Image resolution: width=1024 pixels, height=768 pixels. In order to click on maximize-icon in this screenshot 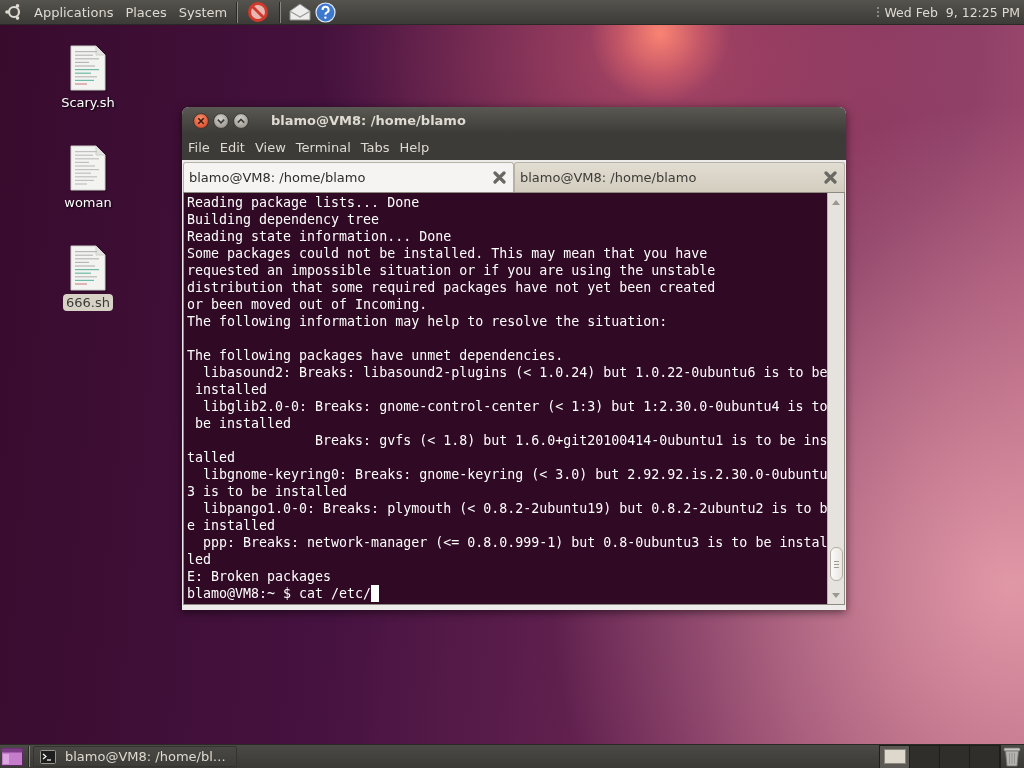, I will do `click(241, 120)`.